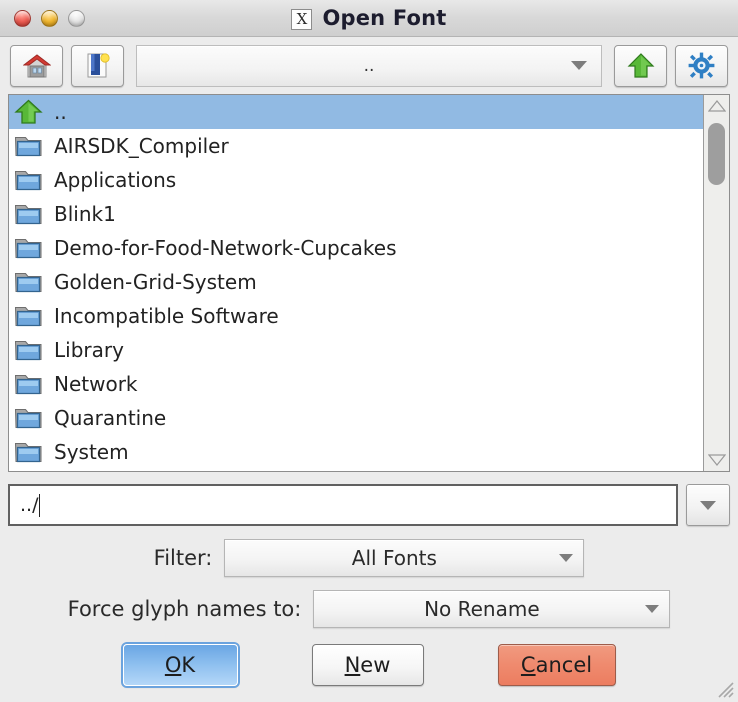  What do you see at coordinates (356, 214) in the screenshot?
I see `file-list-item: Blink1` at bounding box center [356, 214].